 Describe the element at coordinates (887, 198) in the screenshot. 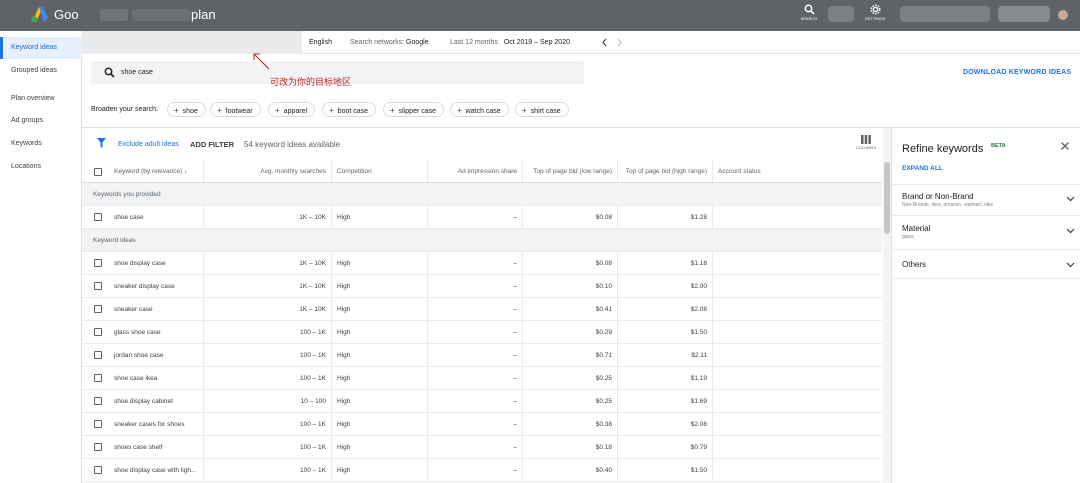

I see `scrollbar-thumb` at that location.